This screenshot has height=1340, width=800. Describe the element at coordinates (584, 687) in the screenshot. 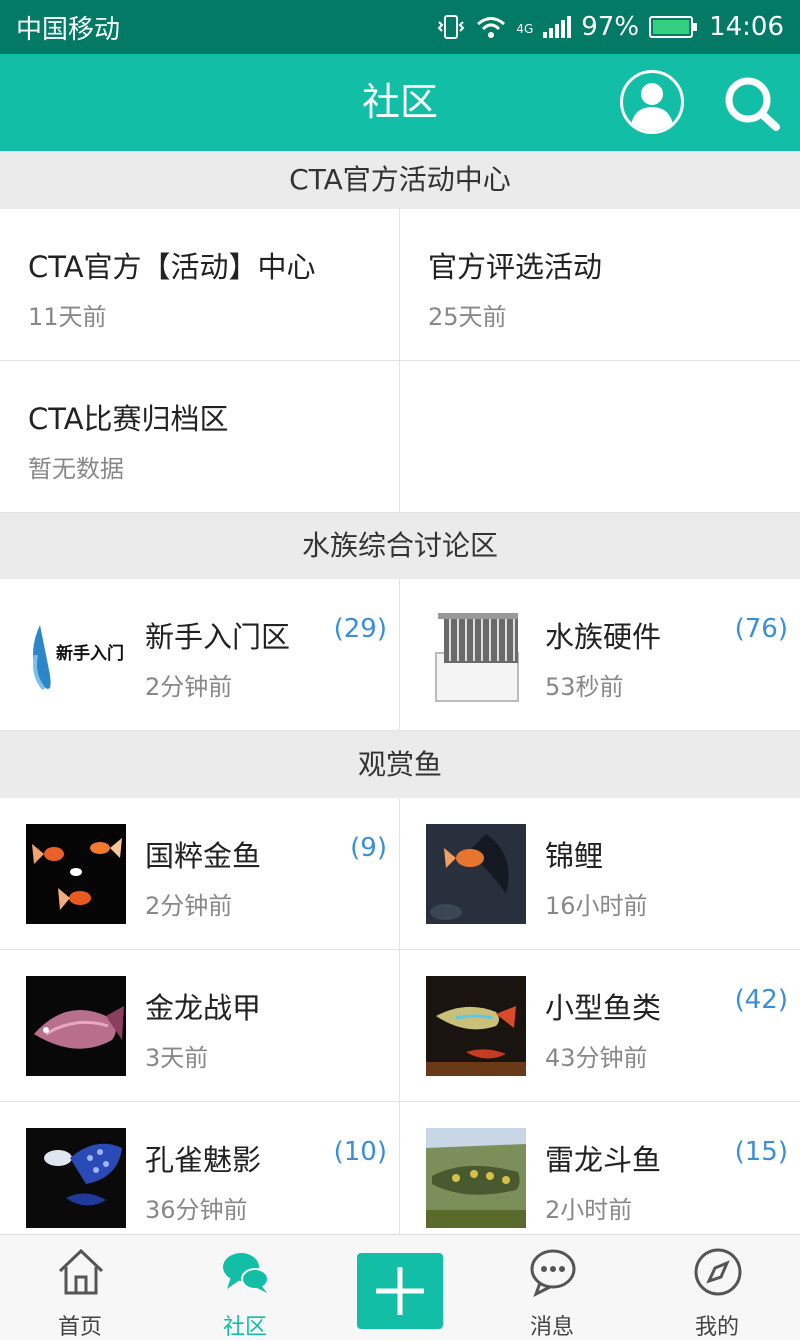

I see `forum-time: 53秒前` at that location.